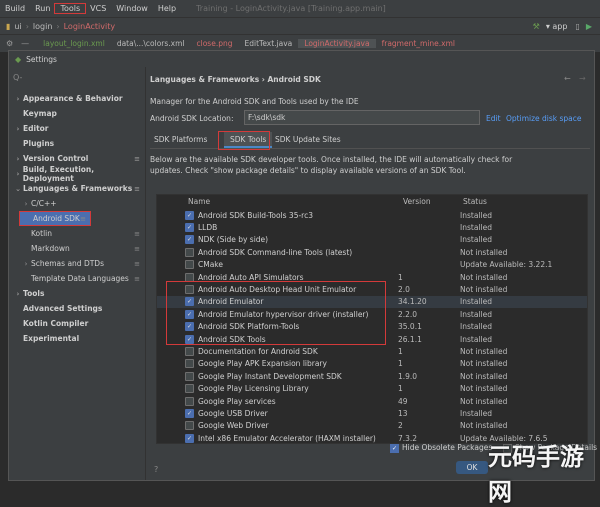 The height and width of the screenshot is (507, 600). Describe the element at coordinates (567, 78) in the screenshot. I see `back-arrow-icon: ←` at that location.